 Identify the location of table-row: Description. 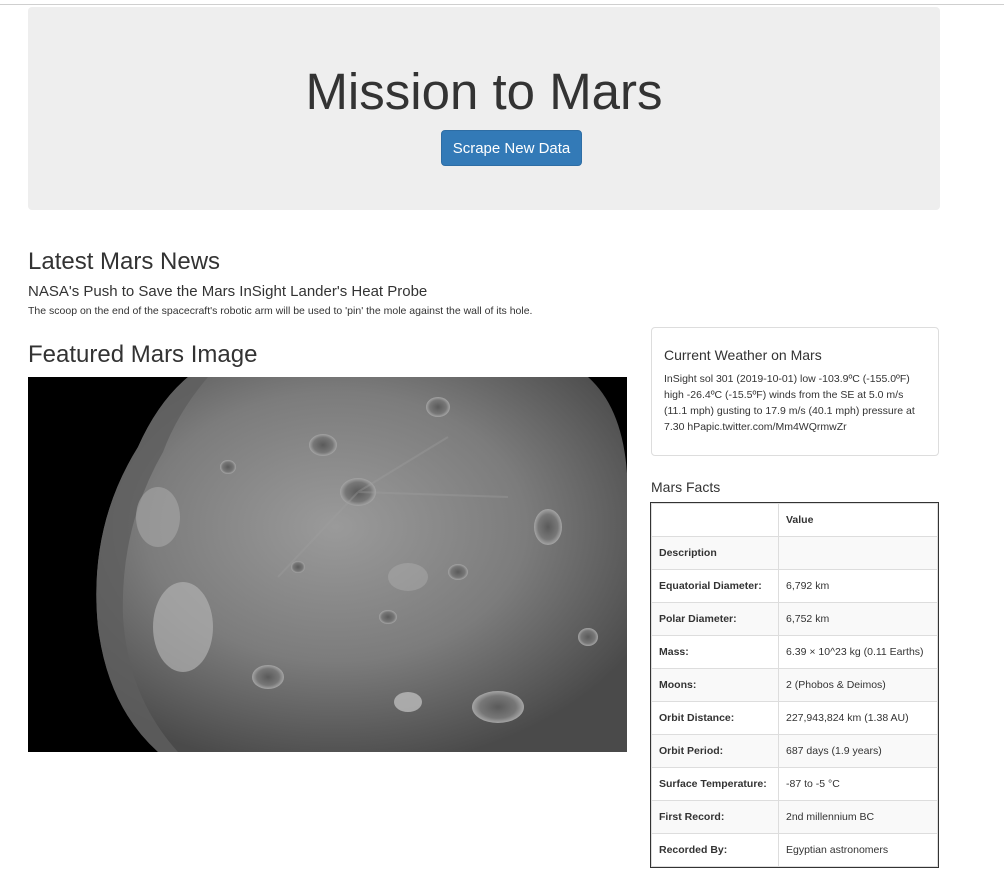
(794, 553).